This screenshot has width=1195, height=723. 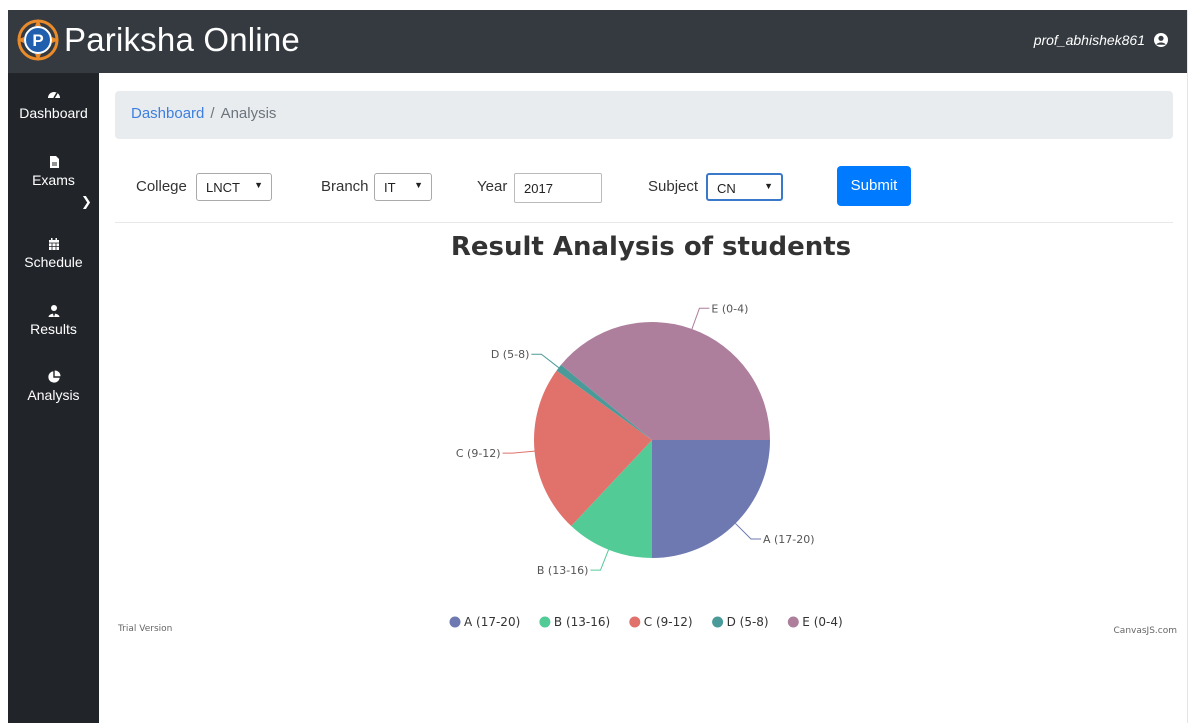 I want to click on subject-selected-value: CN, so click(x=726, y=188).